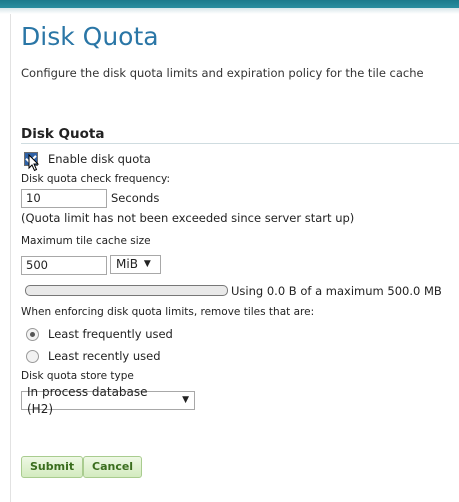  I want to click on policy-option-lfu: Least frequently used, so click(97, 334).